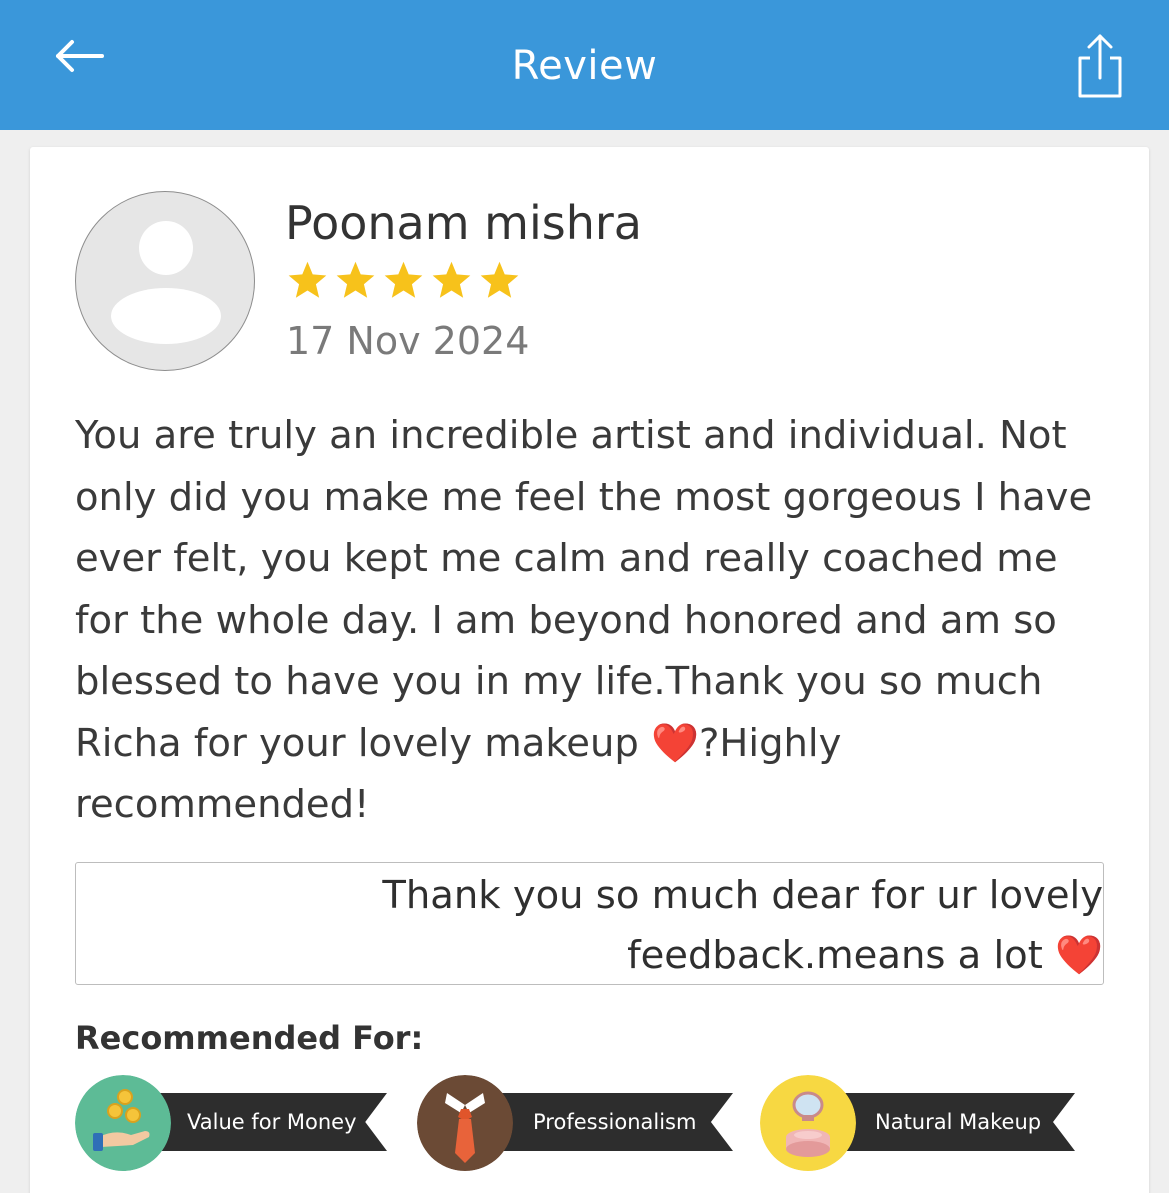  Describe the element at coordinates (123, 1123) in the screenshot. I see `coins-hand-icon` at that location.